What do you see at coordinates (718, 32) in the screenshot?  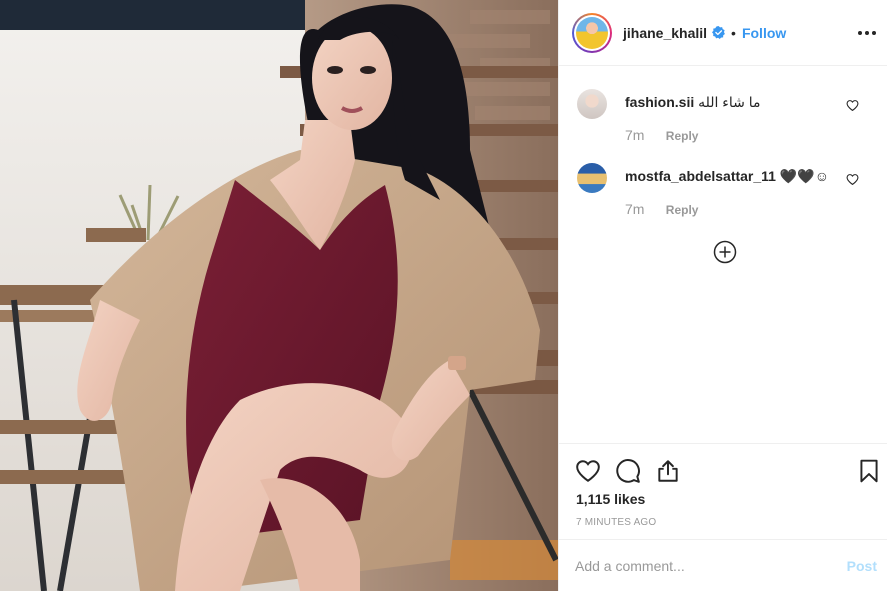 I see `verified-badge-icon` at bounding box center [718, 32].